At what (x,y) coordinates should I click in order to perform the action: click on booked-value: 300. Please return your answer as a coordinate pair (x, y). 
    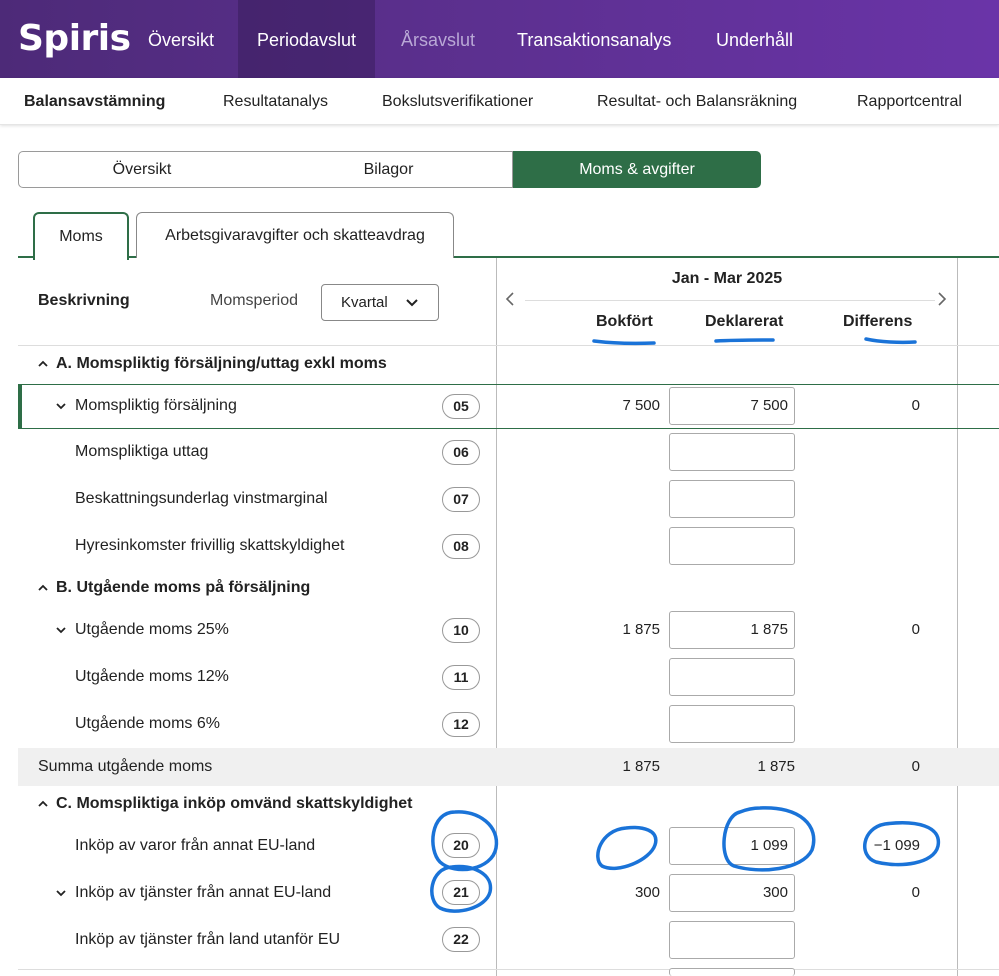
    Looking at the image, I should click on (647, 892).